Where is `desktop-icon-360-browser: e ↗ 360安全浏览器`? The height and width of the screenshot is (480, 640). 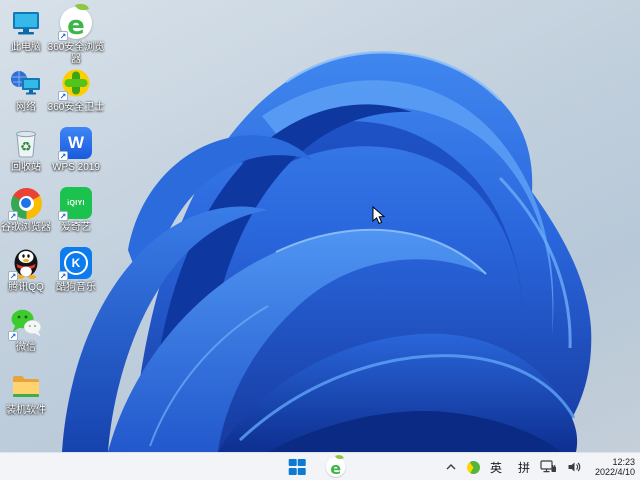
desktop-icon-360-browser: e ↗ 360安全浏览器 is located at coordinates (76, 33).